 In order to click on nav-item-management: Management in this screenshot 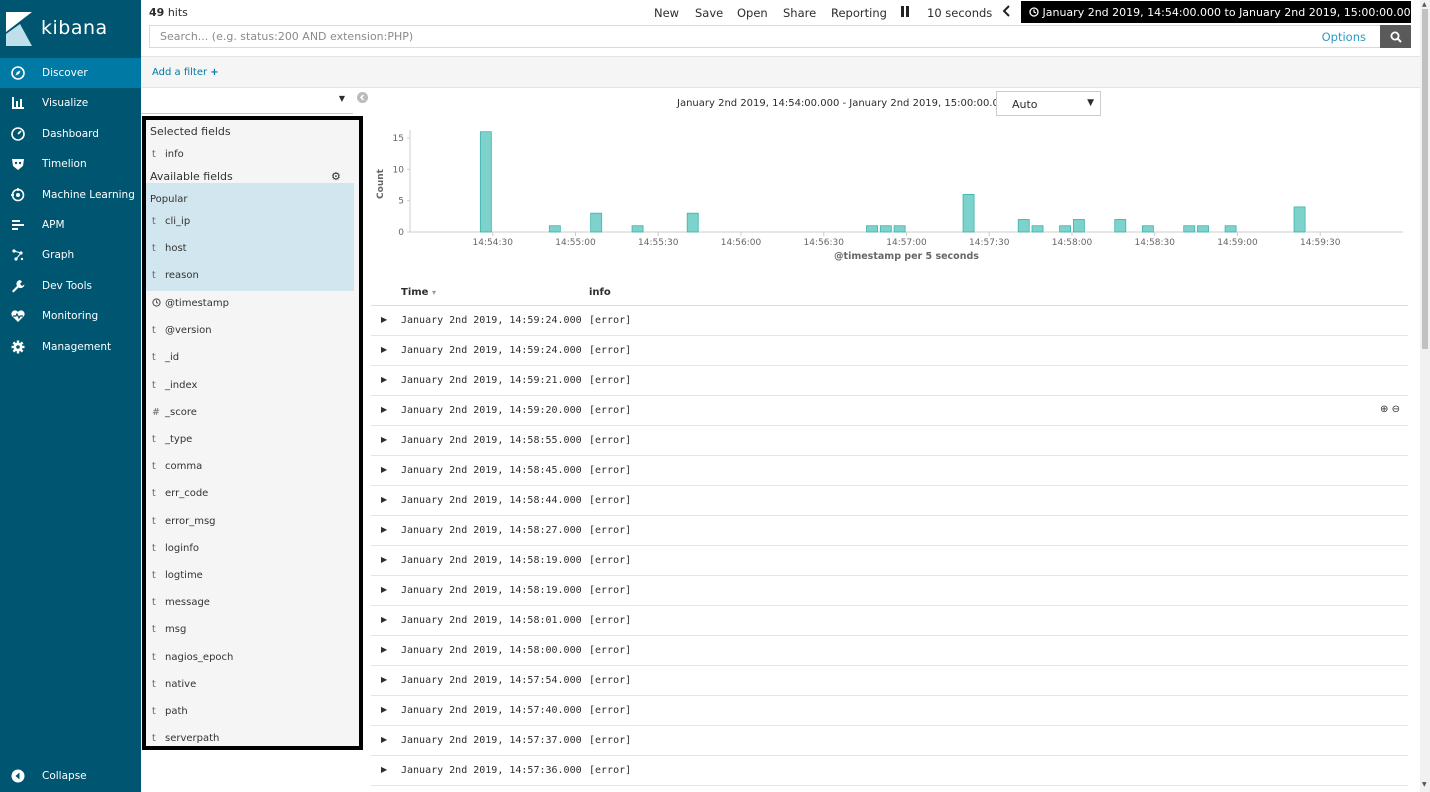, I will do `click(70, 347)`.